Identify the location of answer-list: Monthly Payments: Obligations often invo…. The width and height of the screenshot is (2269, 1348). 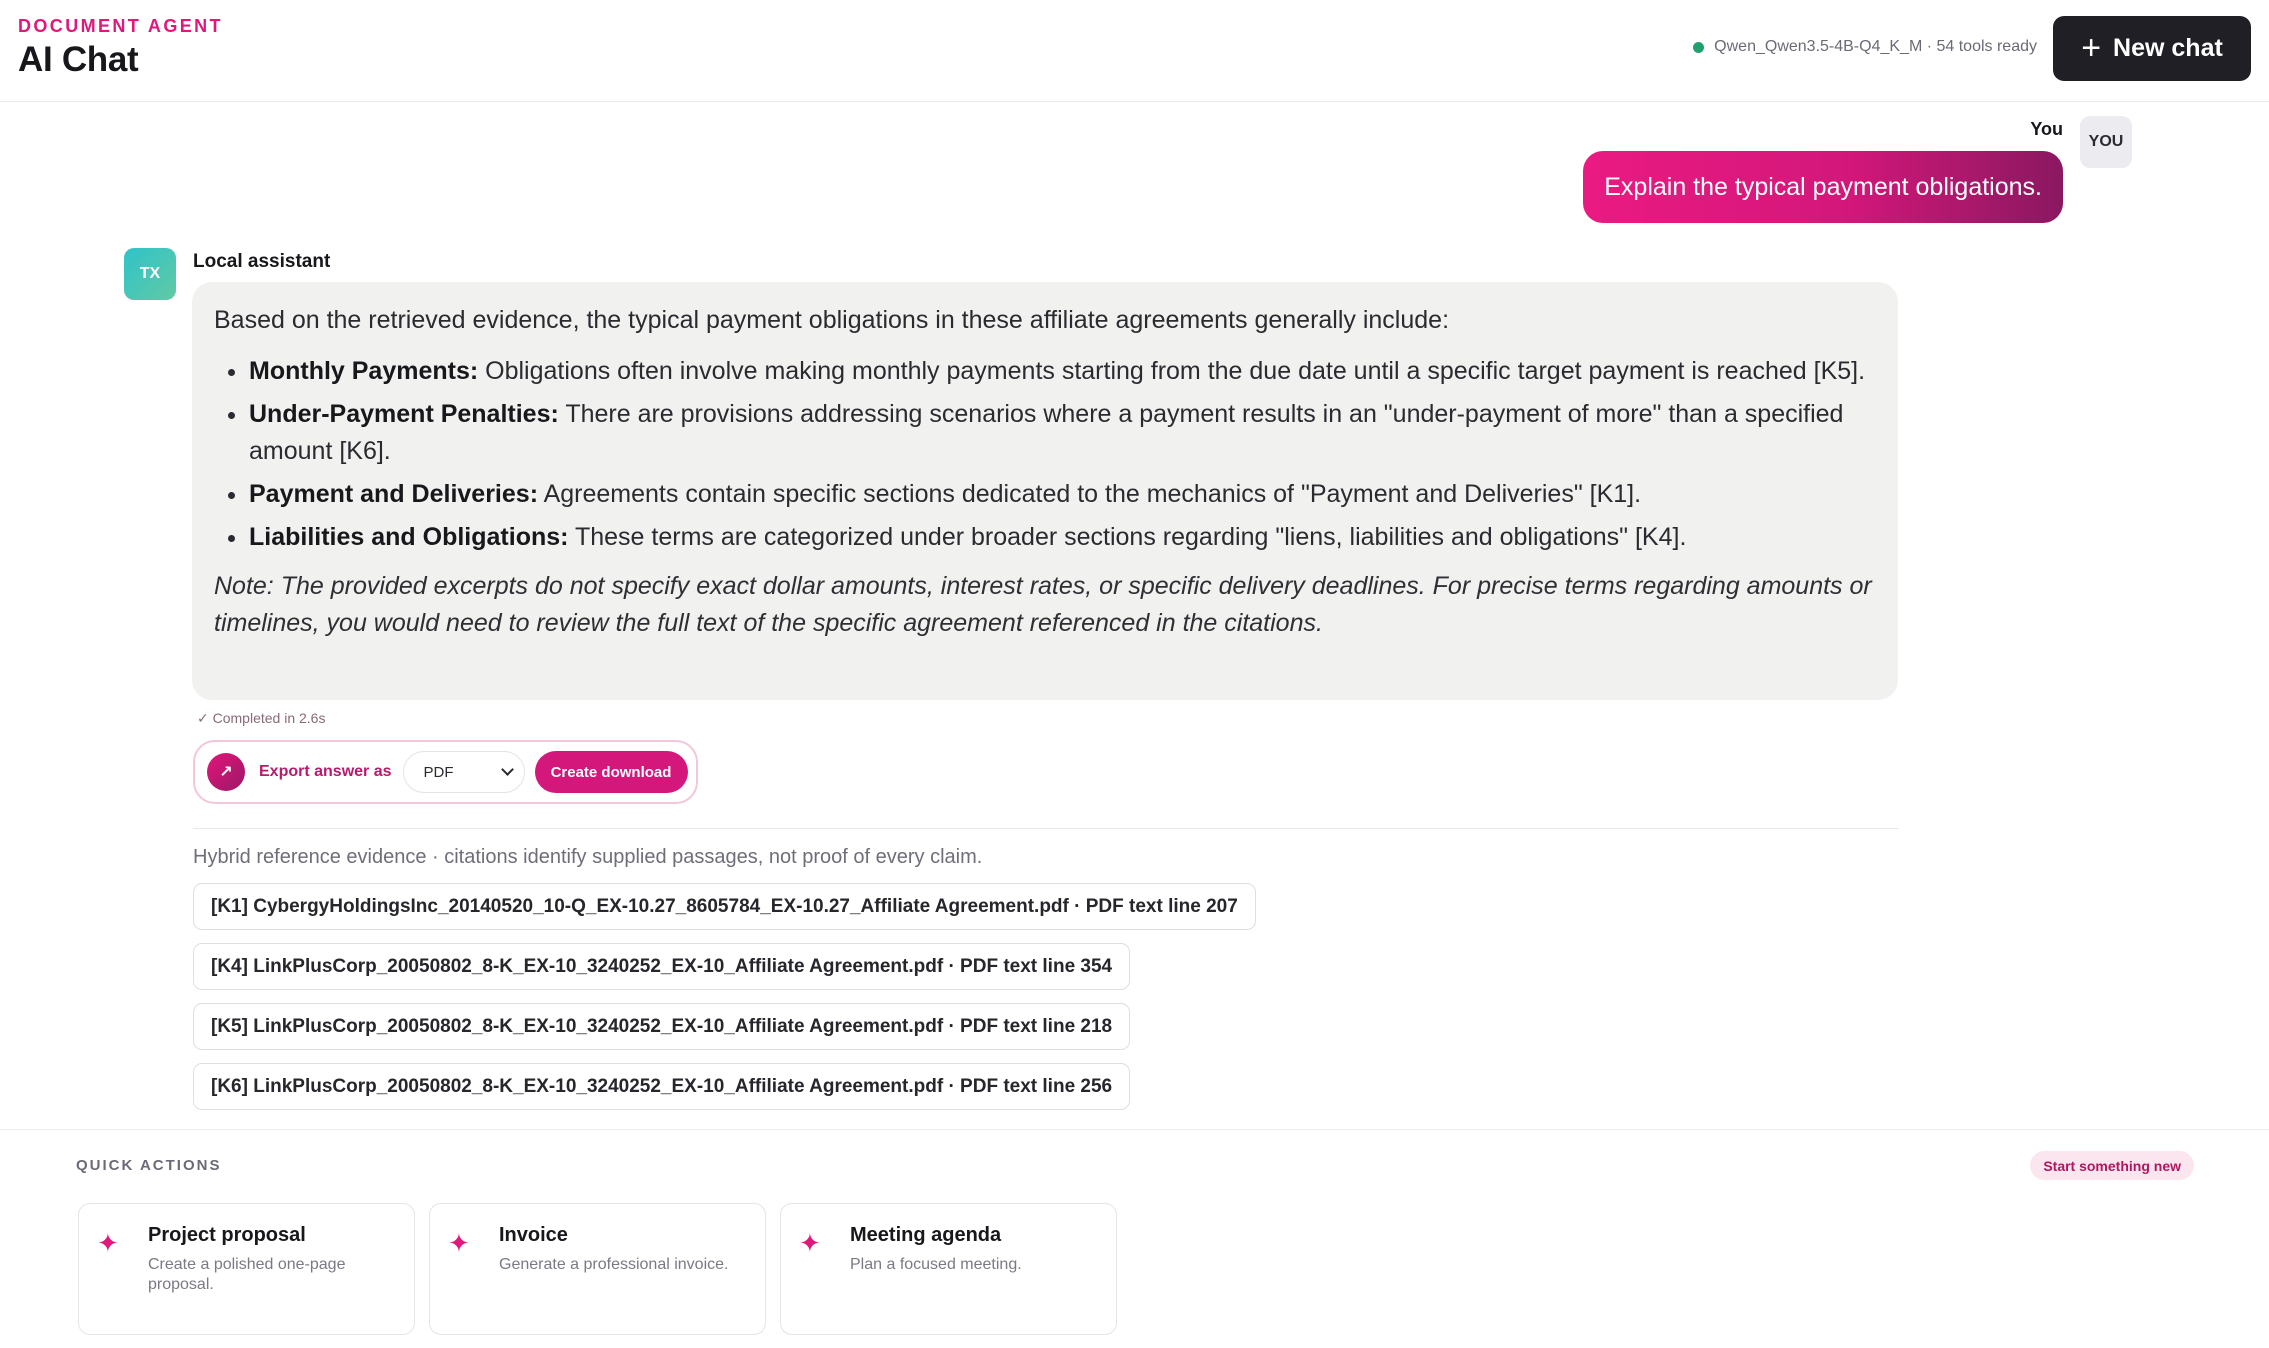
(1045, 454).